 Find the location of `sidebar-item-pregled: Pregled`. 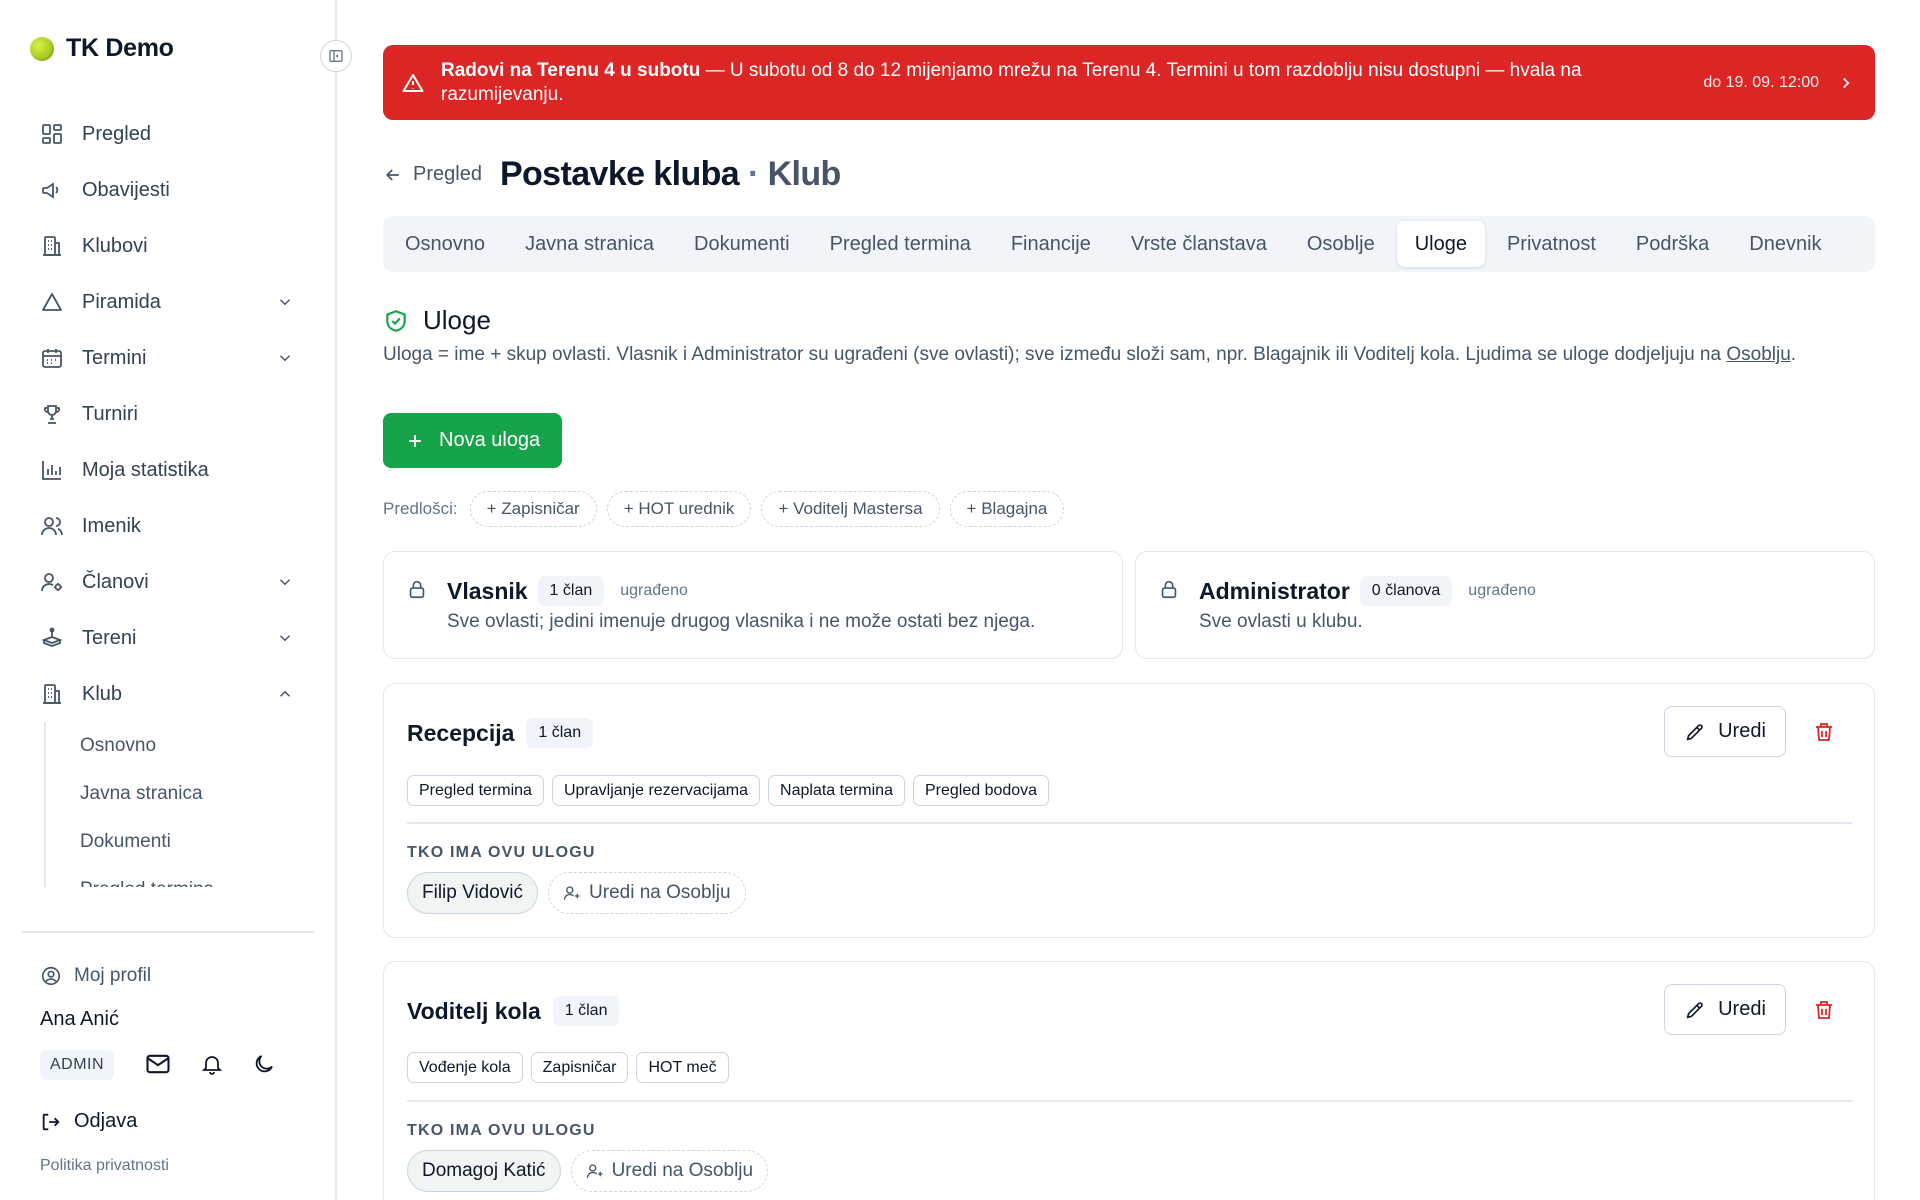

sidebar-item-pregled: Pregled is located at coordinates (167, 134).